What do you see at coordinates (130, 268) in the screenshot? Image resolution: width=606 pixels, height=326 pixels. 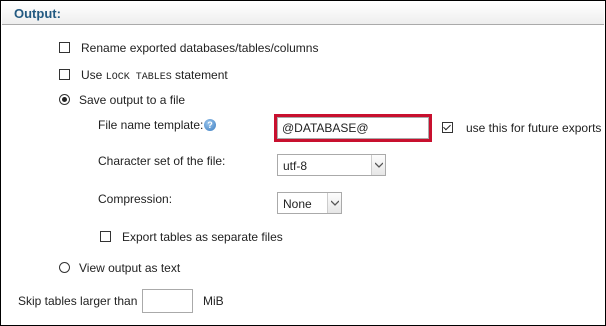 I see `view-as-text-label: View output as text` at bounding box center [130, 268].